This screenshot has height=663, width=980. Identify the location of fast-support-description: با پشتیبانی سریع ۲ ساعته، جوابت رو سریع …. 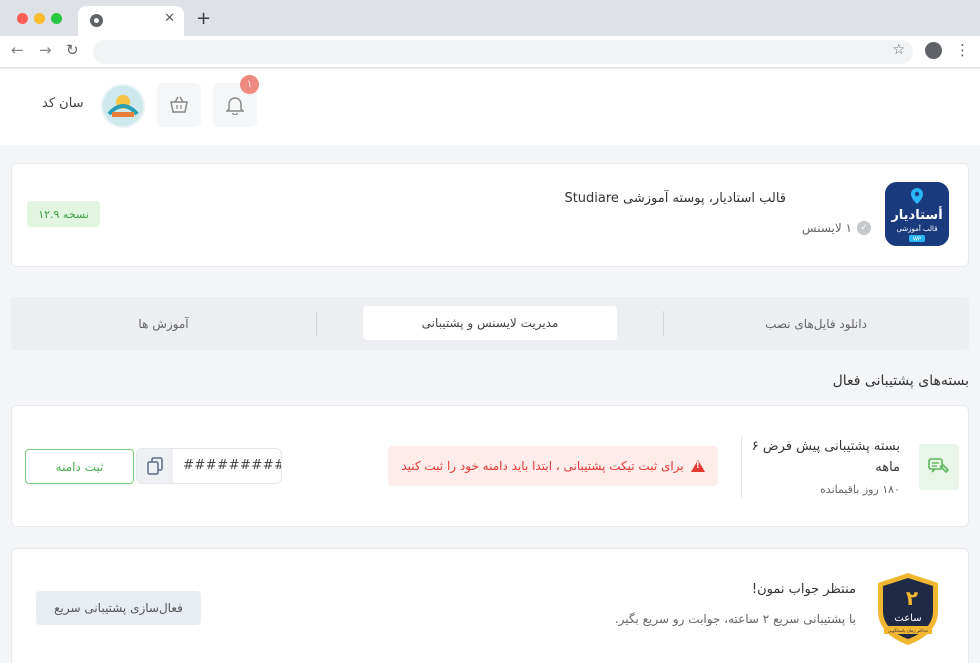
(735, 619).